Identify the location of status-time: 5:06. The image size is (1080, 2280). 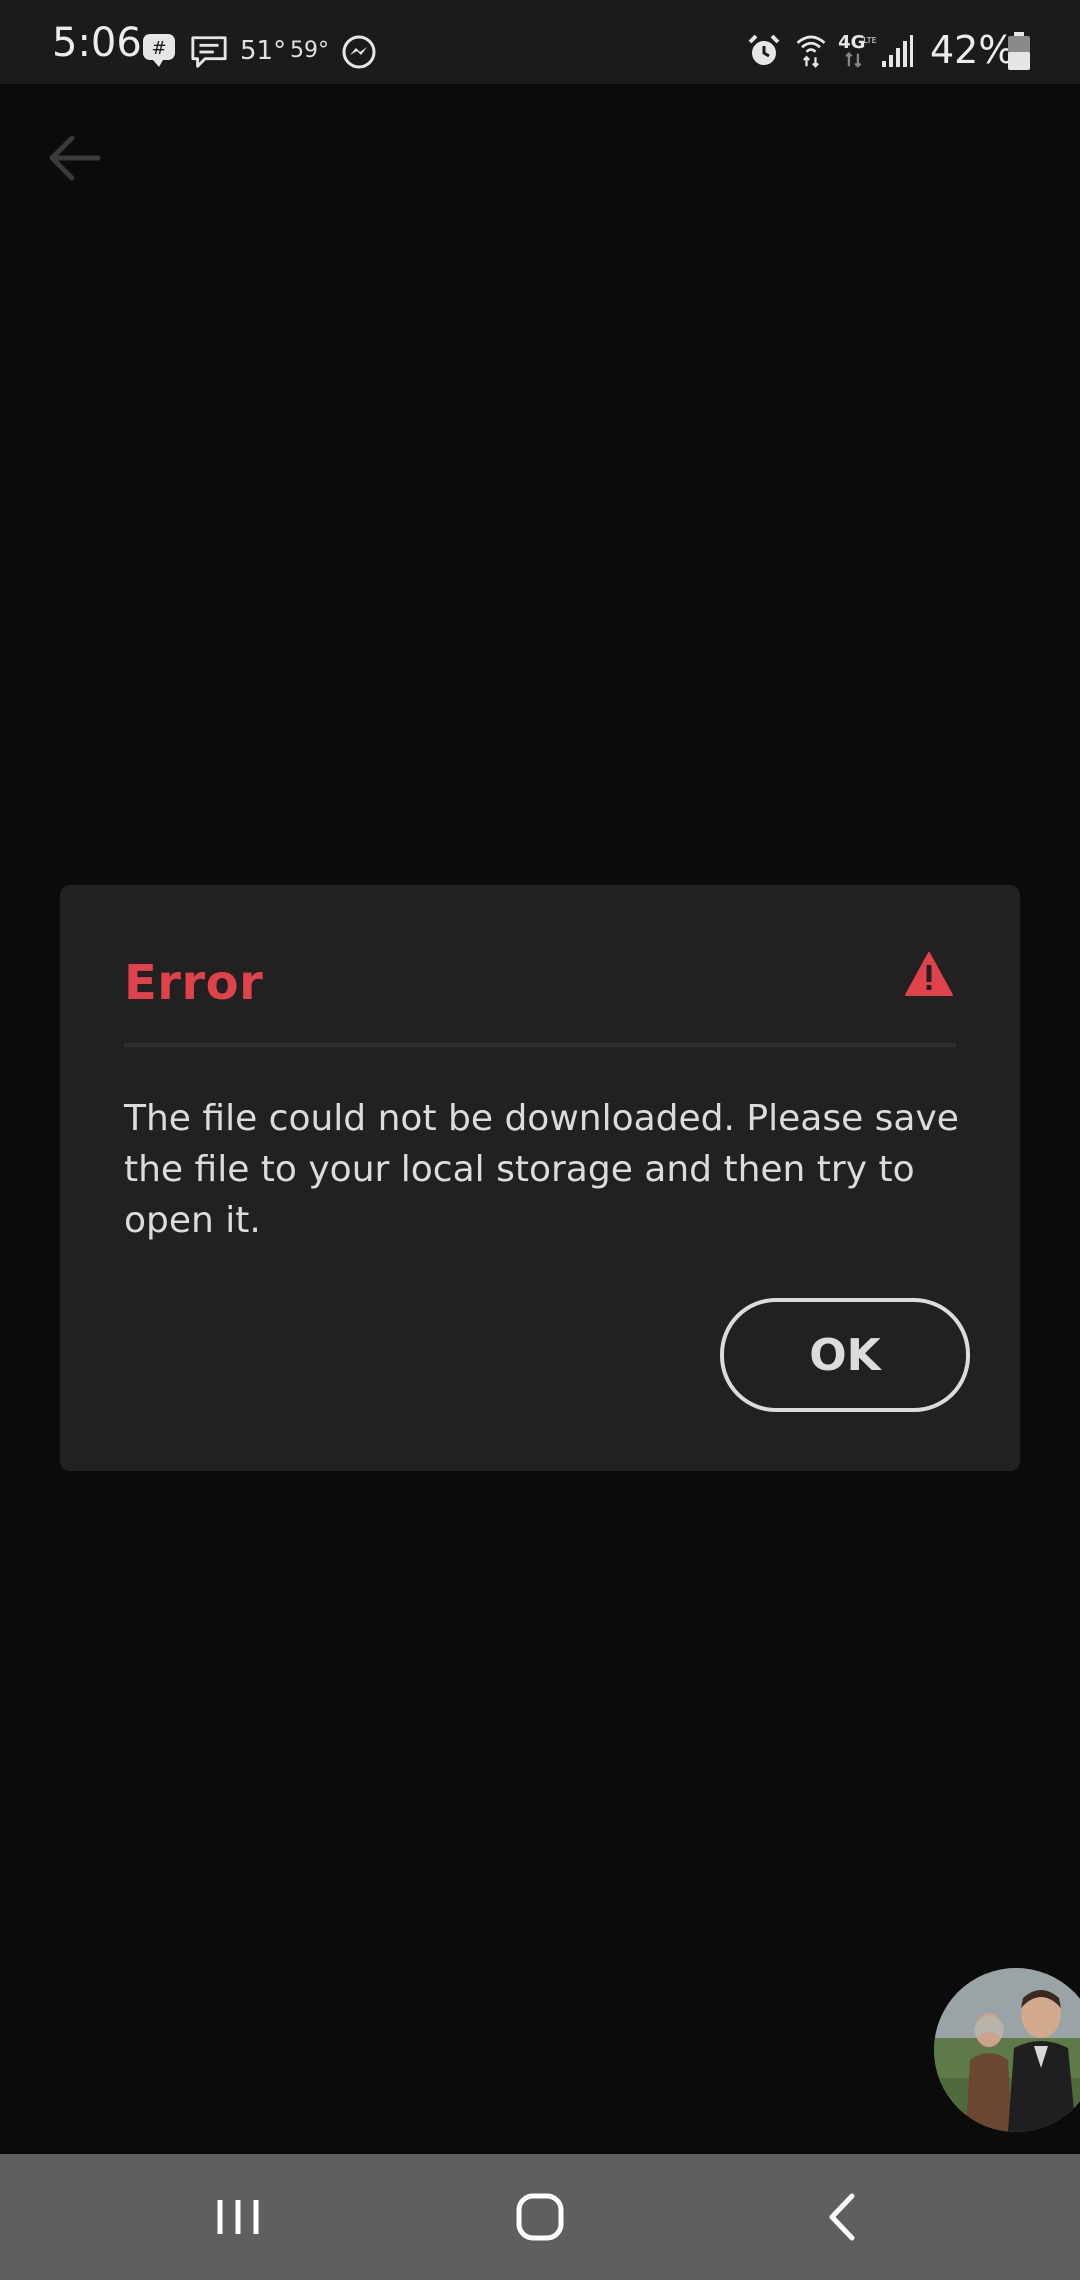
(97, 43).